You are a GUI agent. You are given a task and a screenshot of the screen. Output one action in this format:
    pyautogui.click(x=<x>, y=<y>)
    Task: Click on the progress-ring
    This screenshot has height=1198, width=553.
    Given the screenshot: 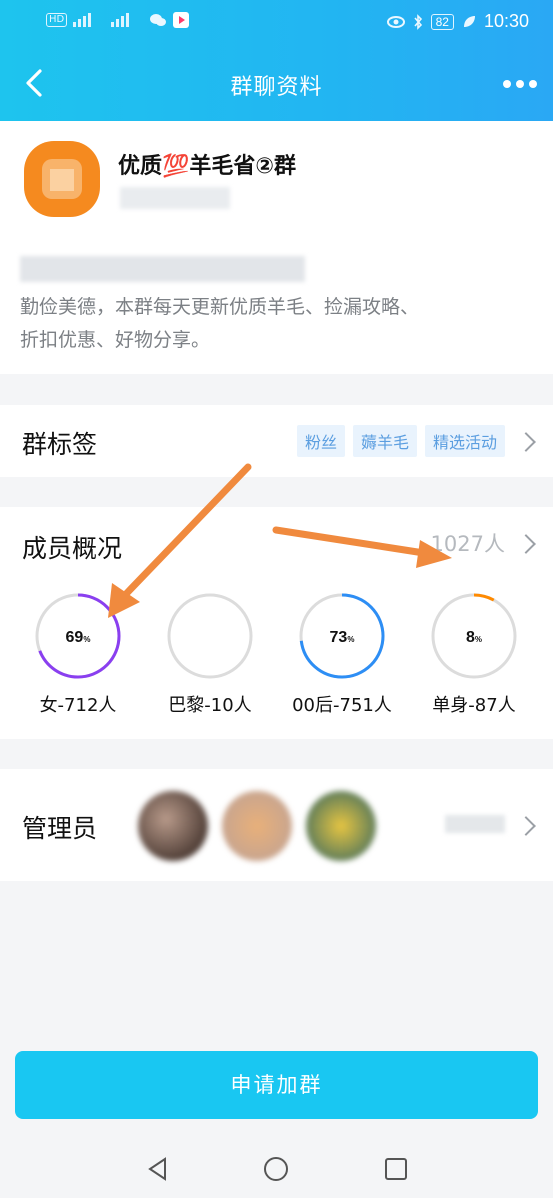 What is the action you would take?
    pyautogui.click(x=210, y=636)
    